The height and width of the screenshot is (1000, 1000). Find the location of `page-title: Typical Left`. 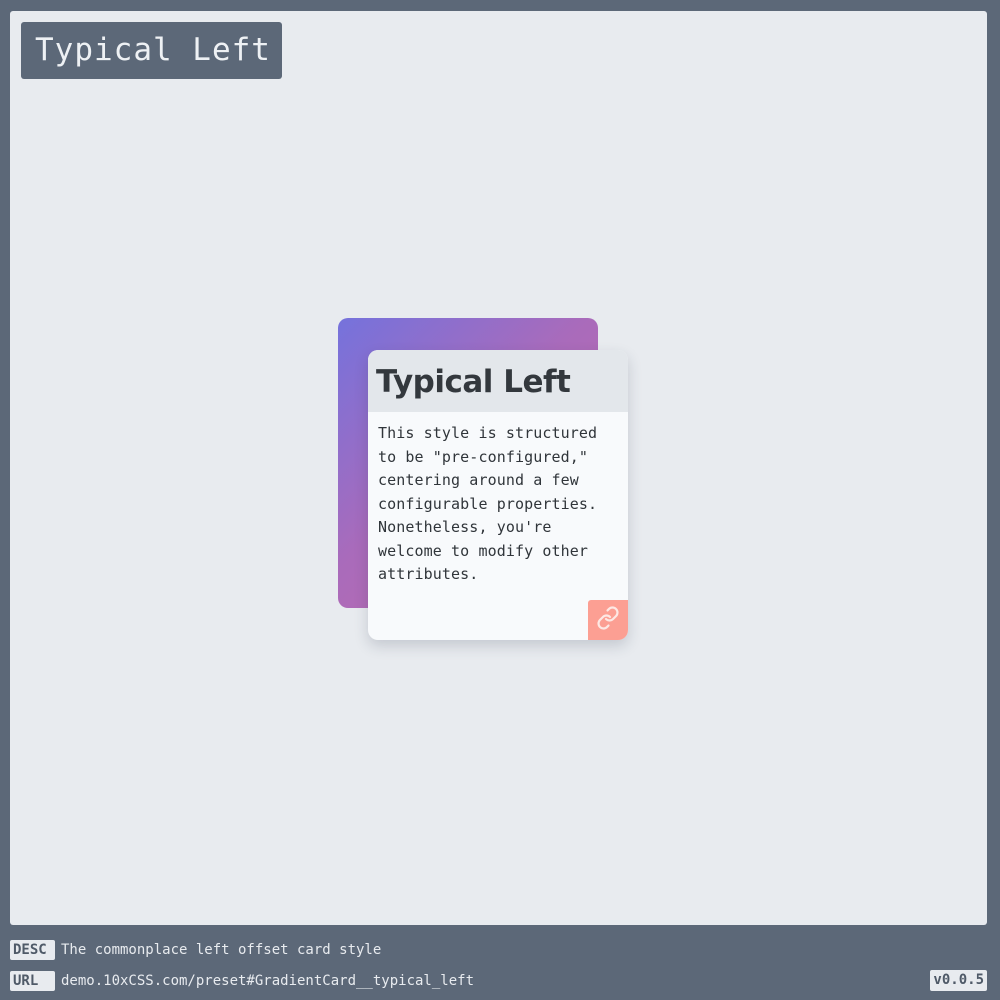

page-title: Typical Left is located at coordinates (151, 50).